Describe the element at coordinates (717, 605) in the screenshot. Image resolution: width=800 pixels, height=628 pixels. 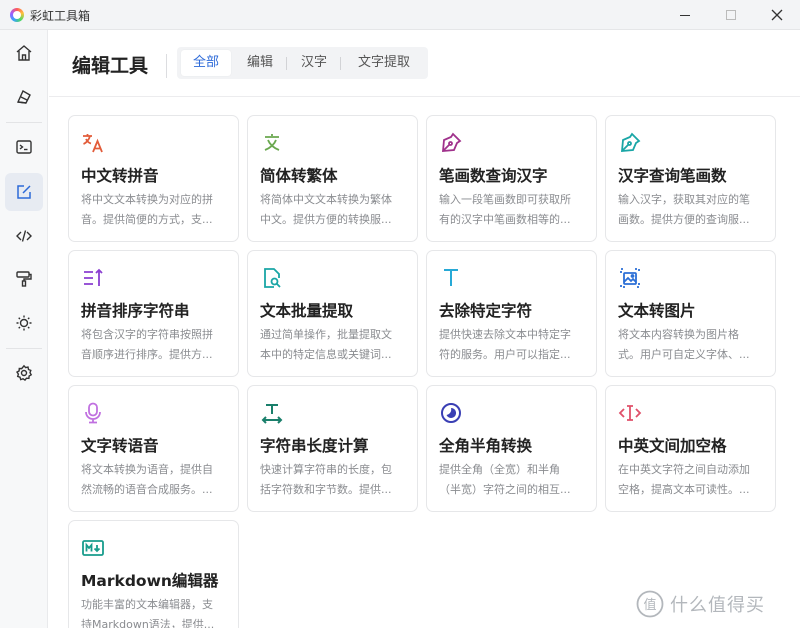
I see `watermark-text: 什么值得买` at that location.